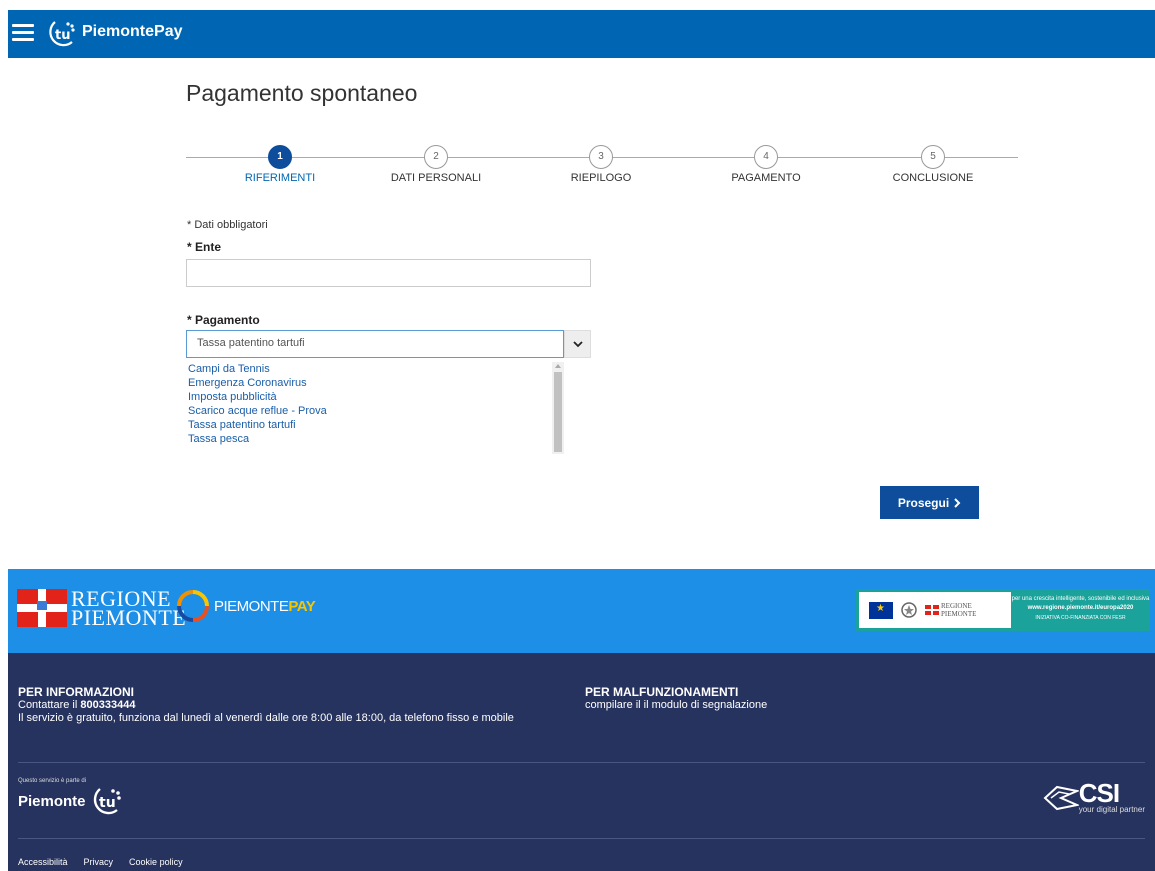 Image resolution: width=1155 pixels, height=871 pixels. Describe the element at coordinates (280, 178) in the screenshot. I see `step-label: RIFERIMENTI` at that location.